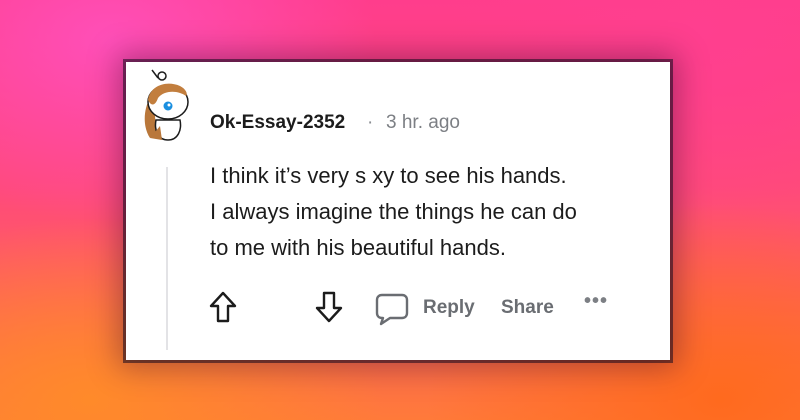  I want to click on share-button: Share, so click(527, 308).